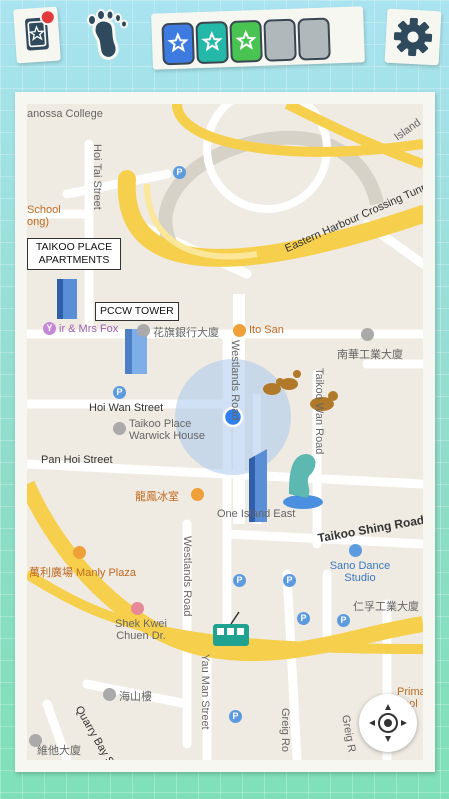  I want to click on label-sano-dance: Sano Dance Studio, so click(360, 572).